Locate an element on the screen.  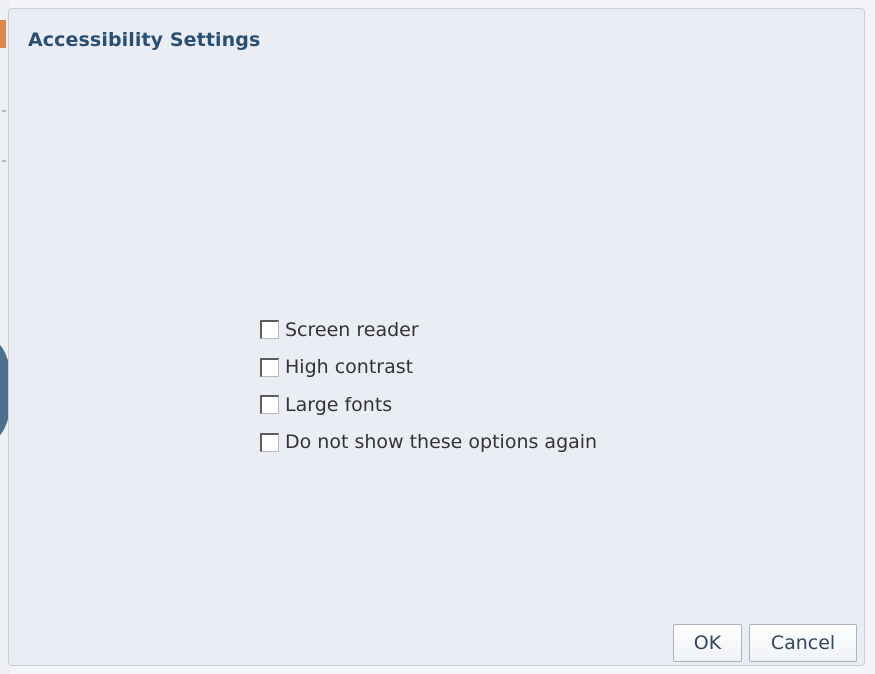
ok-button: OK is located at coordinates (707, 643).